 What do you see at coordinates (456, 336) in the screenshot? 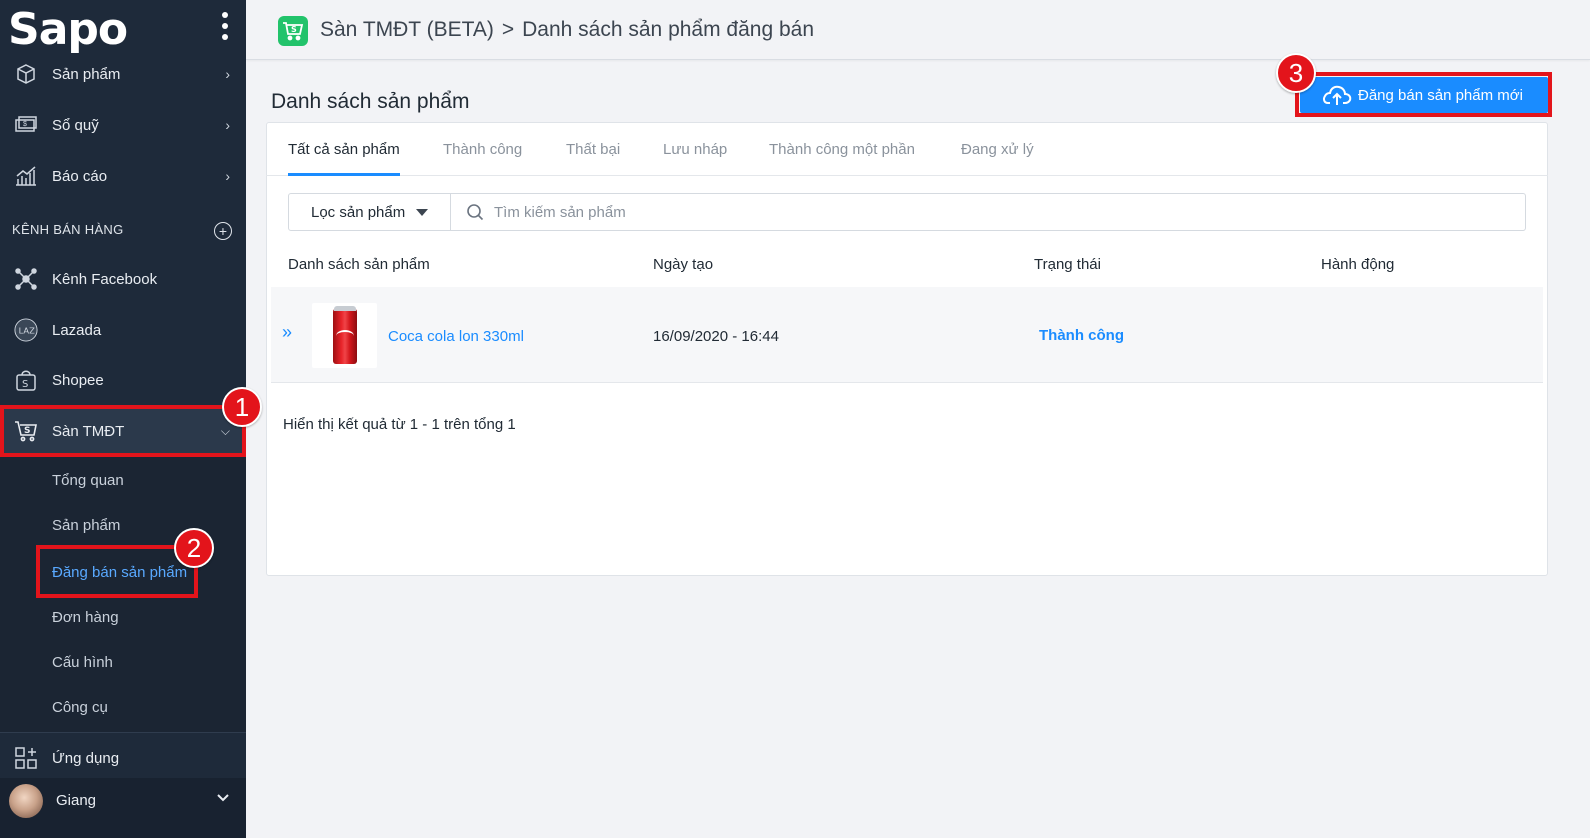
I see `product-name-link: Coca cola lon 330ml` at bounding box center [456, 336].